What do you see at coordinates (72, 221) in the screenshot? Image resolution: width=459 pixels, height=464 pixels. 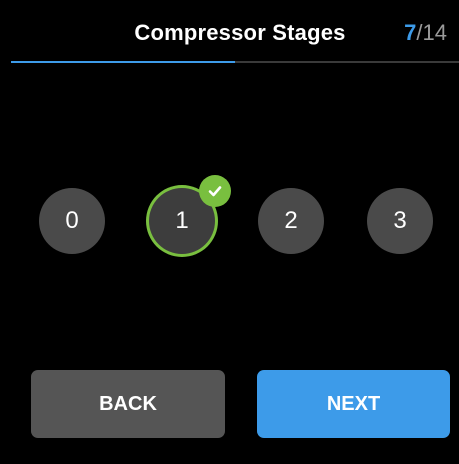 I see `stage-option-0: 0` at bounding box center [72, 221].